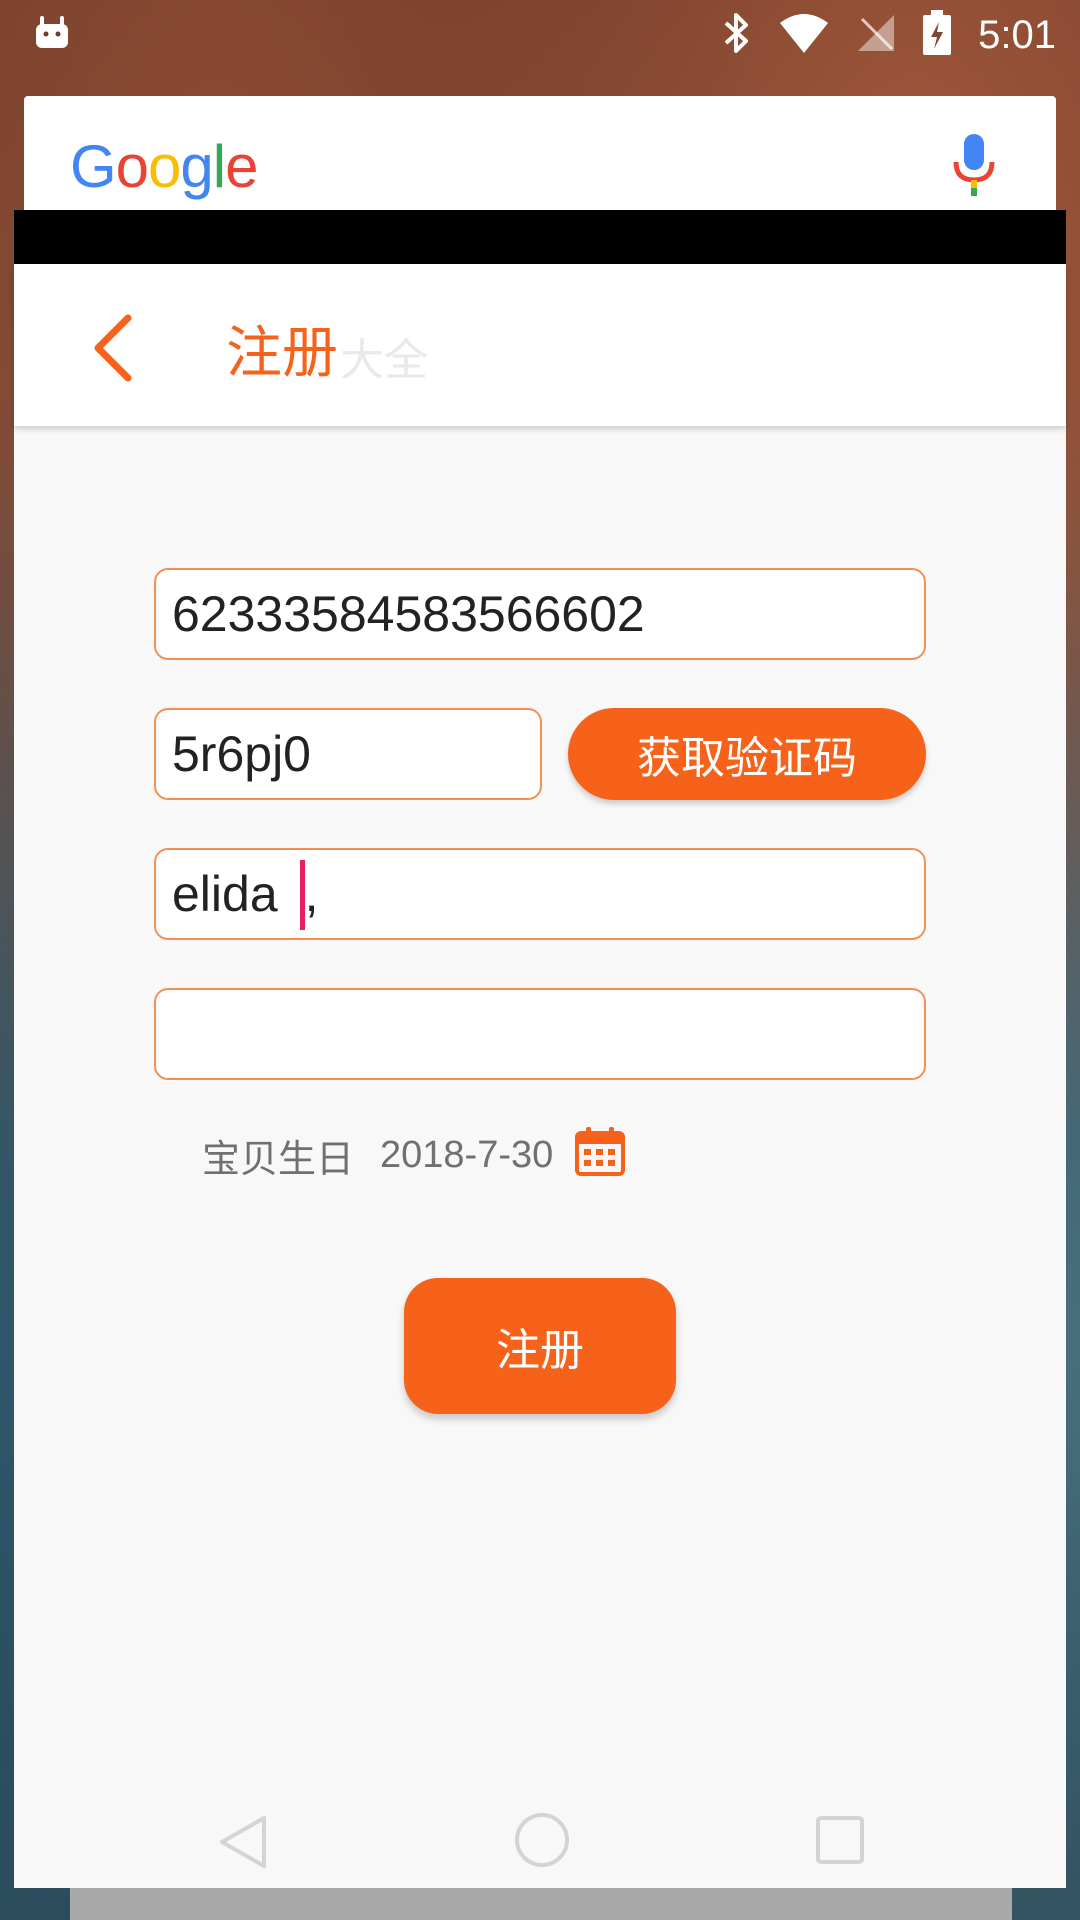  What do you see at coordinates (540, 36) in the screenshot?
I see `status-bar: 5:01` at bounding box center [540, 36].